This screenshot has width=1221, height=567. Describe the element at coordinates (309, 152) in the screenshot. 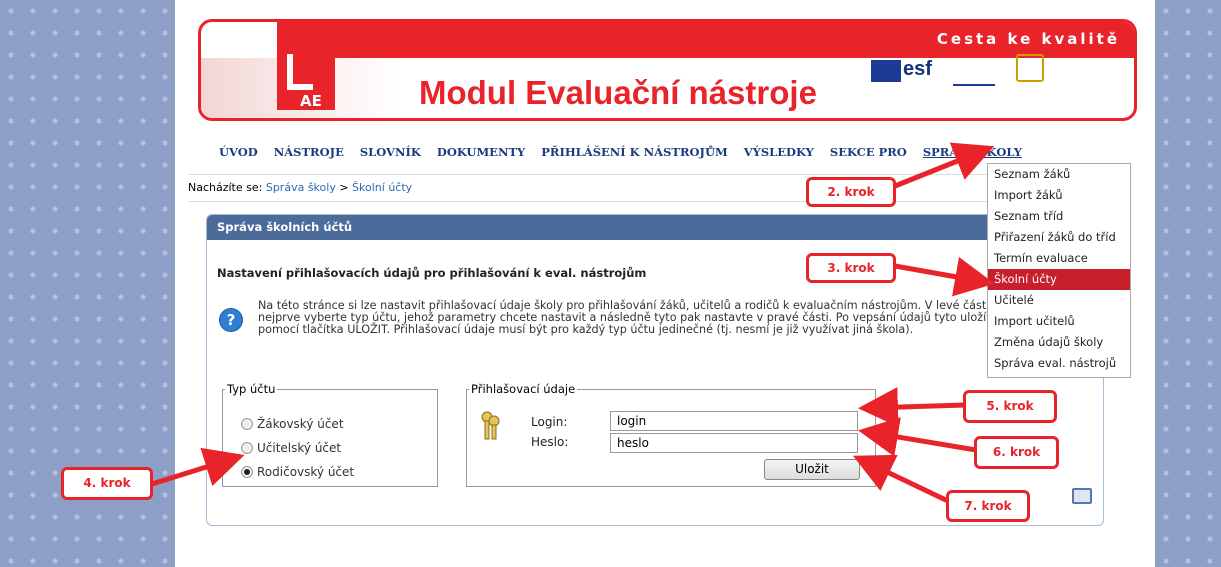

I see `nav-item-nastroje: NÁSTROJE` at that location.